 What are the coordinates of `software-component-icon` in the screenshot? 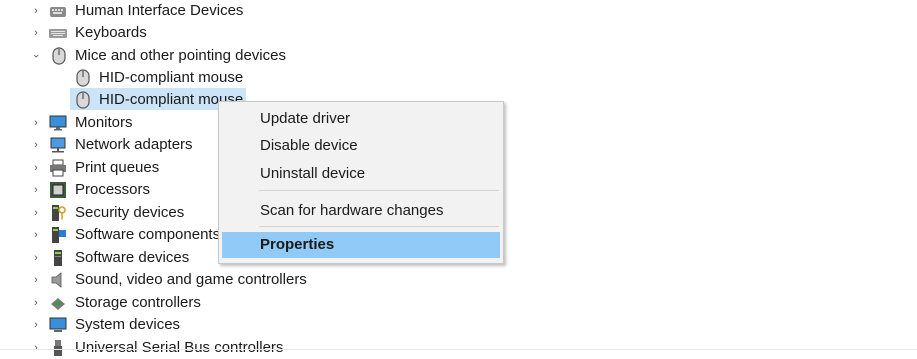 It's located at (59, 235).